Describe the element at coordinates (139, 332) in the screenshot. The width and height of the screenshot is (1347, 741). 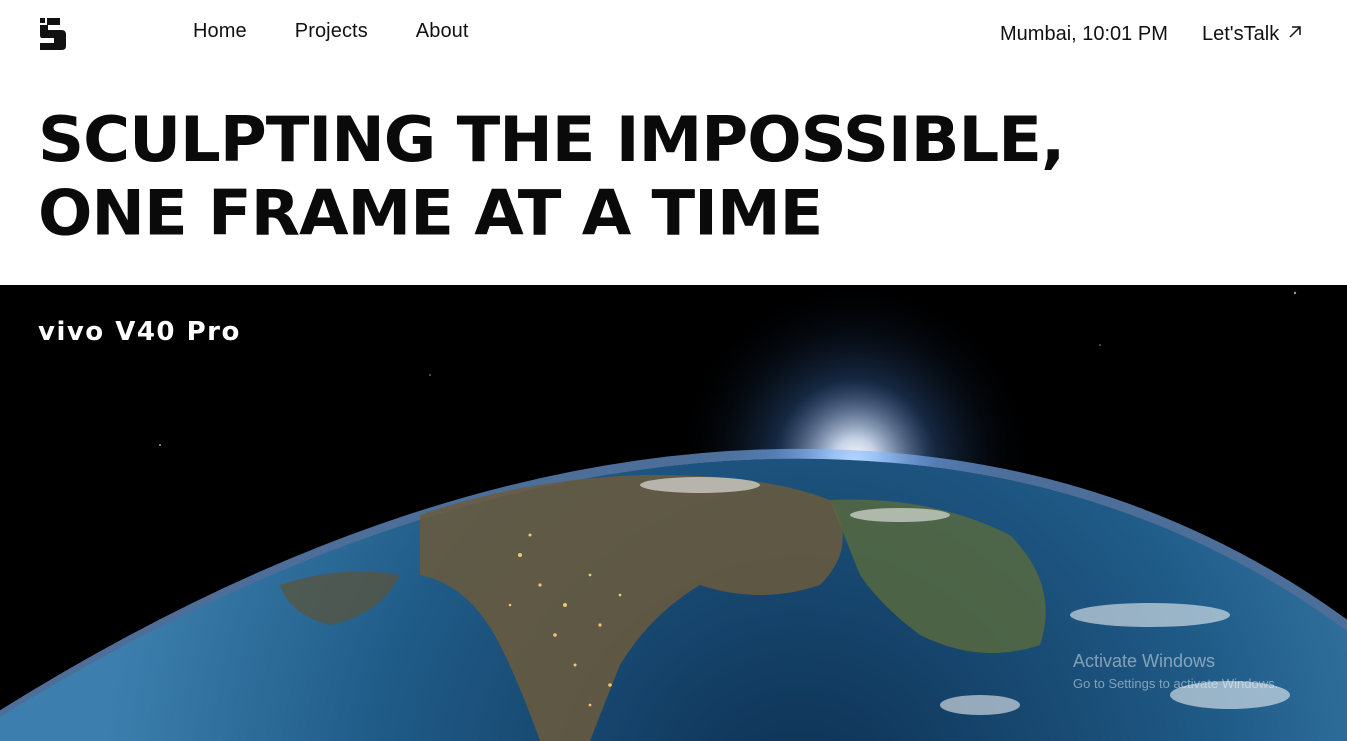
I see `video-caption: vivo V40 Pro` at that location.